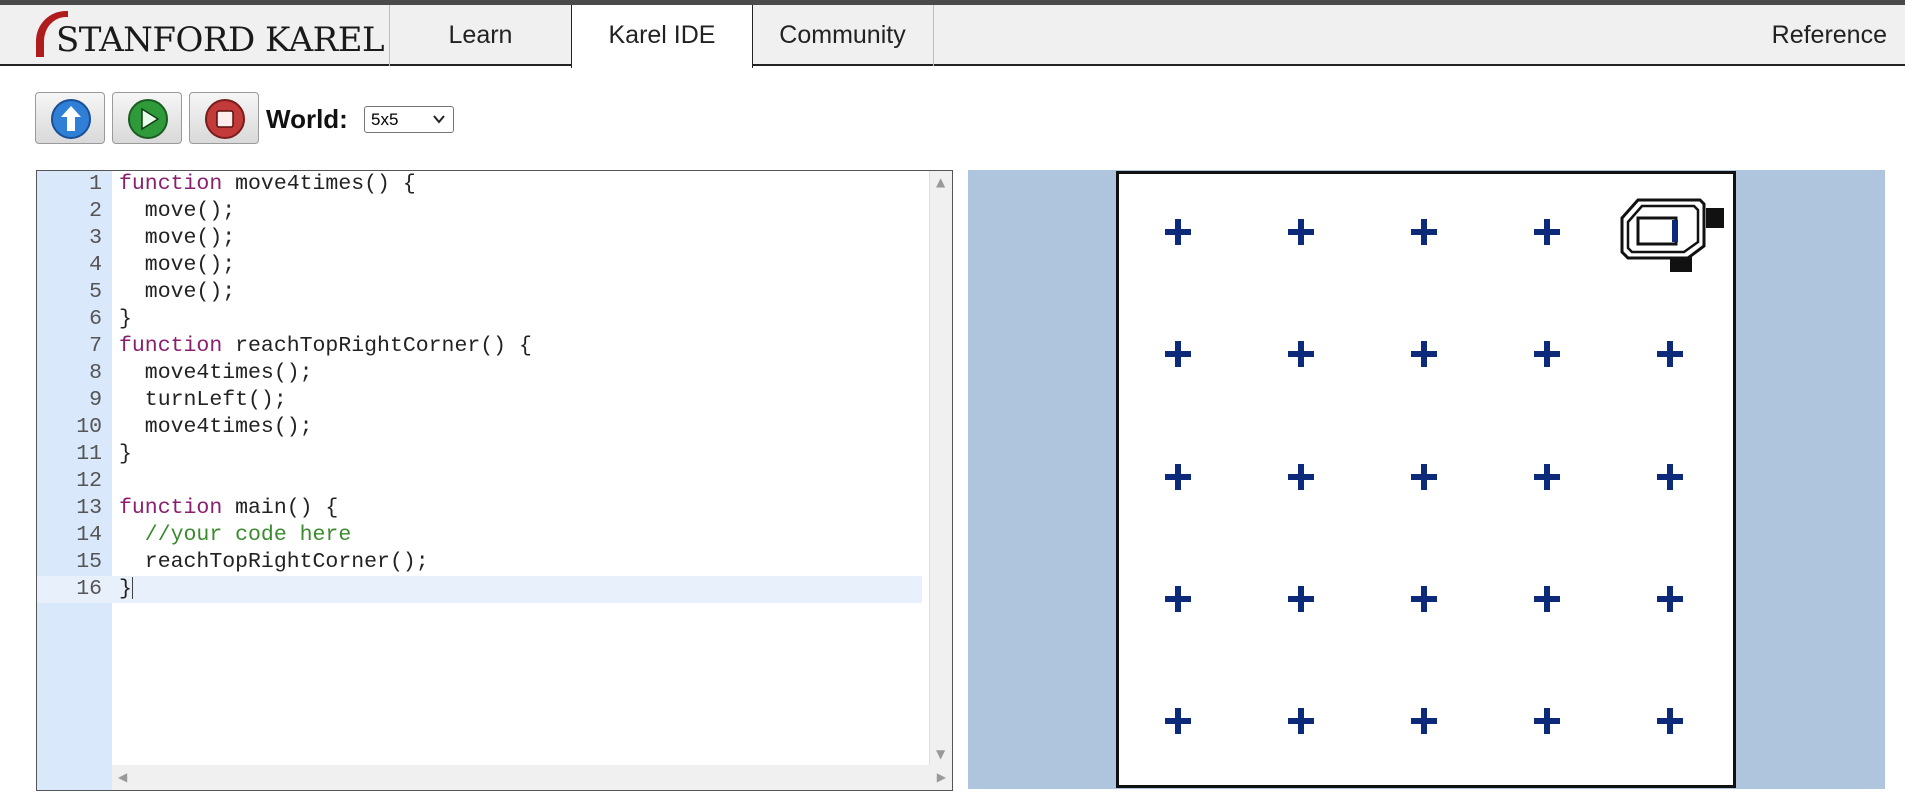 Image resolution: width=1905 pixels, height=799 pixels. I want to click on world-label: World:, so click(307, 119).